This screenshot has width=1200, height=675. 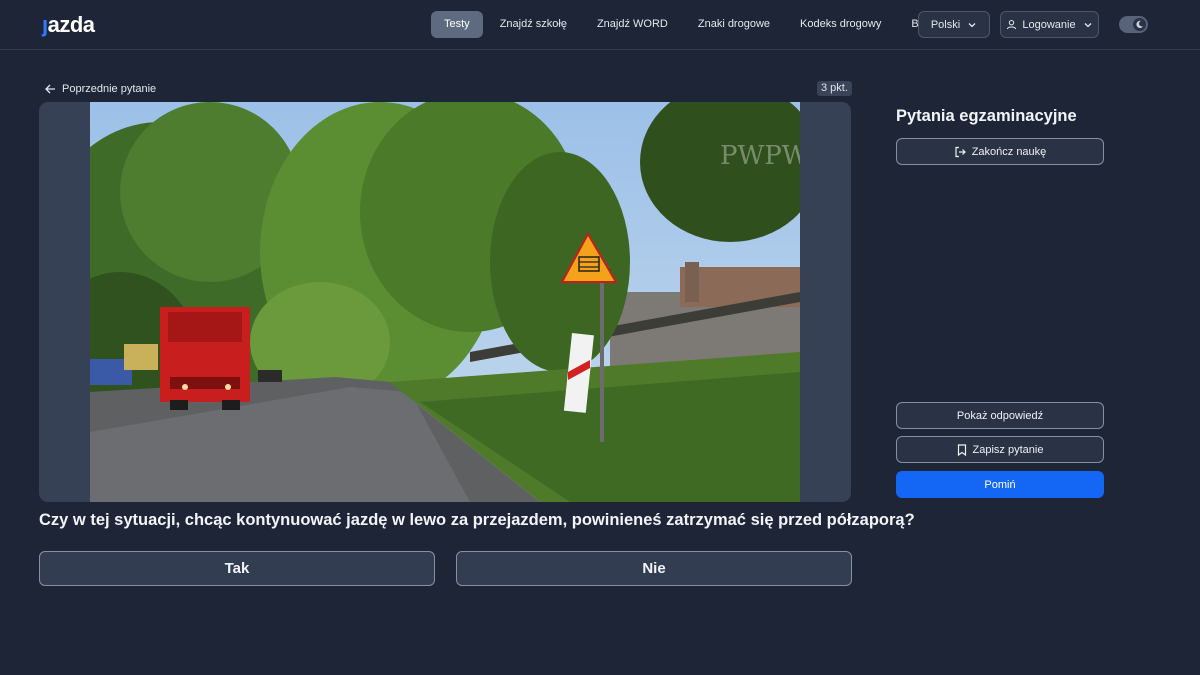 I want to click on previous-question-label: Poprzednie pytanie, so click(x=109, y=89).